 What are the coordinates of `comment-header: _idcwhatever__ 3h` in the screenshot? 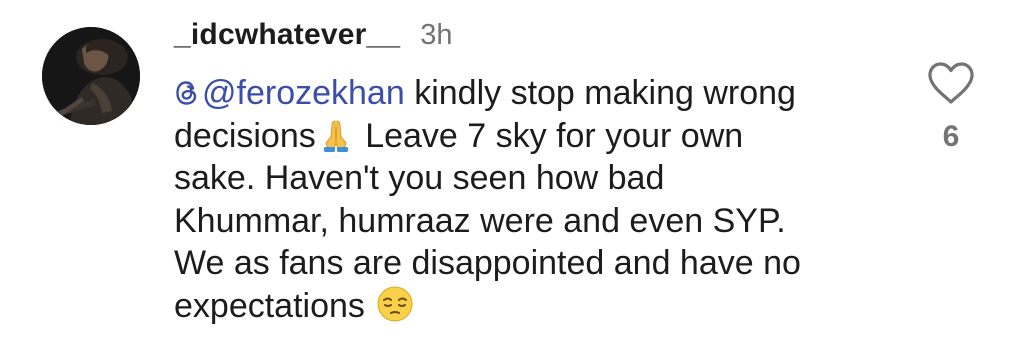 It's located at (534, 43).